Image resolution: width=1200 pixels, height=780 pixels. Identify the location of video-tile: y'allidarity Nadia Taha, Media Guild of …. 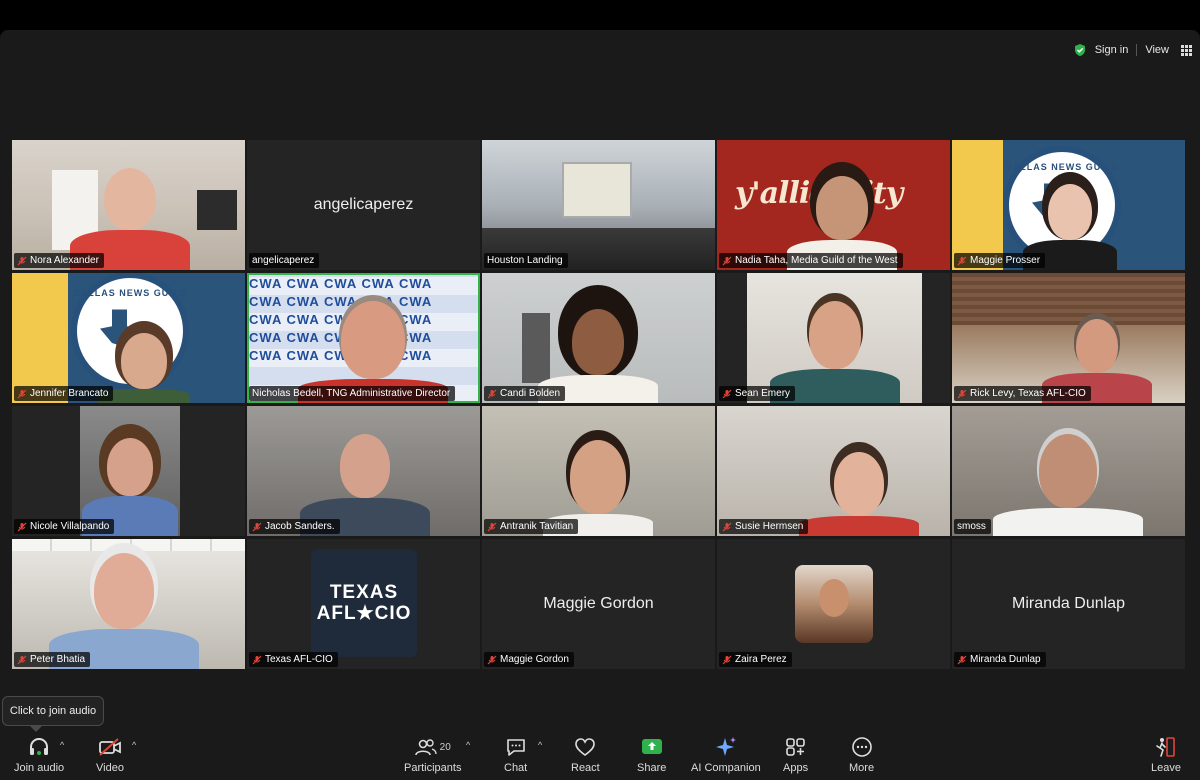
(833, 205).